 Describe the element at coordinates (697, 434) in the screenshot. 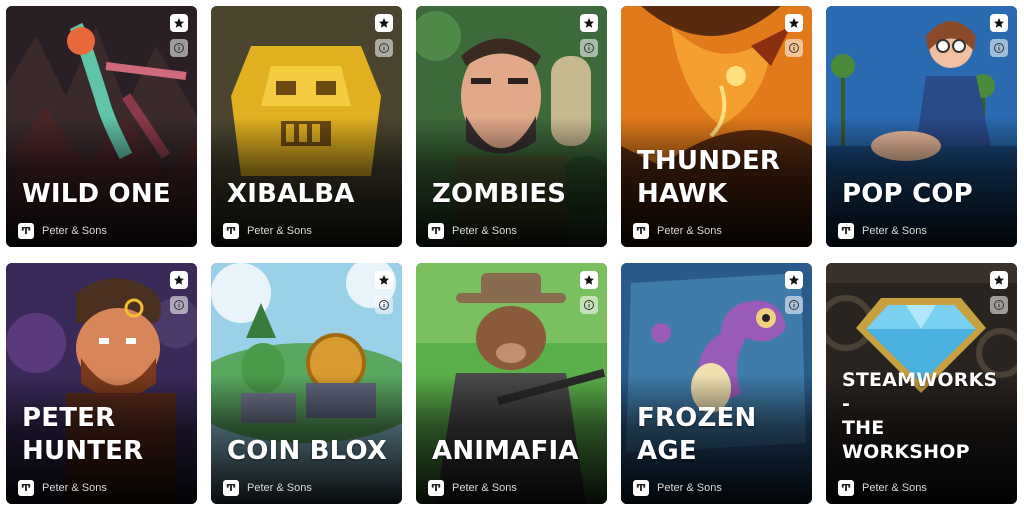

I see `game-title: FROZEN AGE` at that location.